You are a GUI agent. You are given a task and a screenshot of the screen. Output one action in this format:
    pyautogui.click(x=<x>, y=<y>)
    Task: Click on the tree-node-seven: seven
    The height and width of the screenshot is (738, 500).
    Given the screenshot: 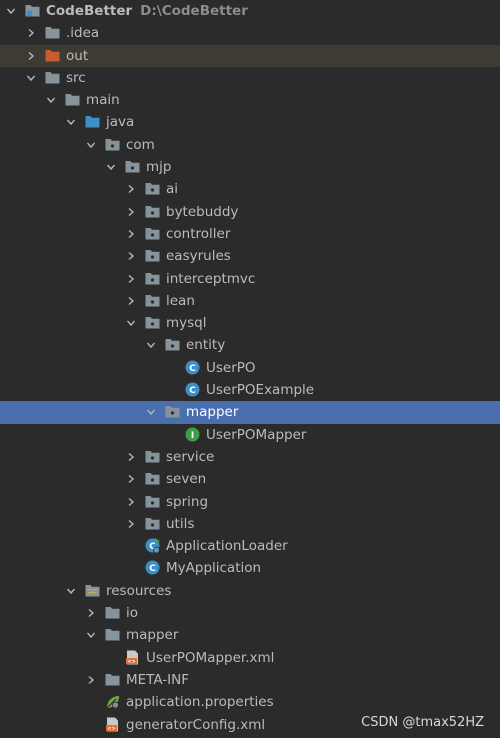 What is the action you would take?
    pyautogui.click(x=250, y=479)
    